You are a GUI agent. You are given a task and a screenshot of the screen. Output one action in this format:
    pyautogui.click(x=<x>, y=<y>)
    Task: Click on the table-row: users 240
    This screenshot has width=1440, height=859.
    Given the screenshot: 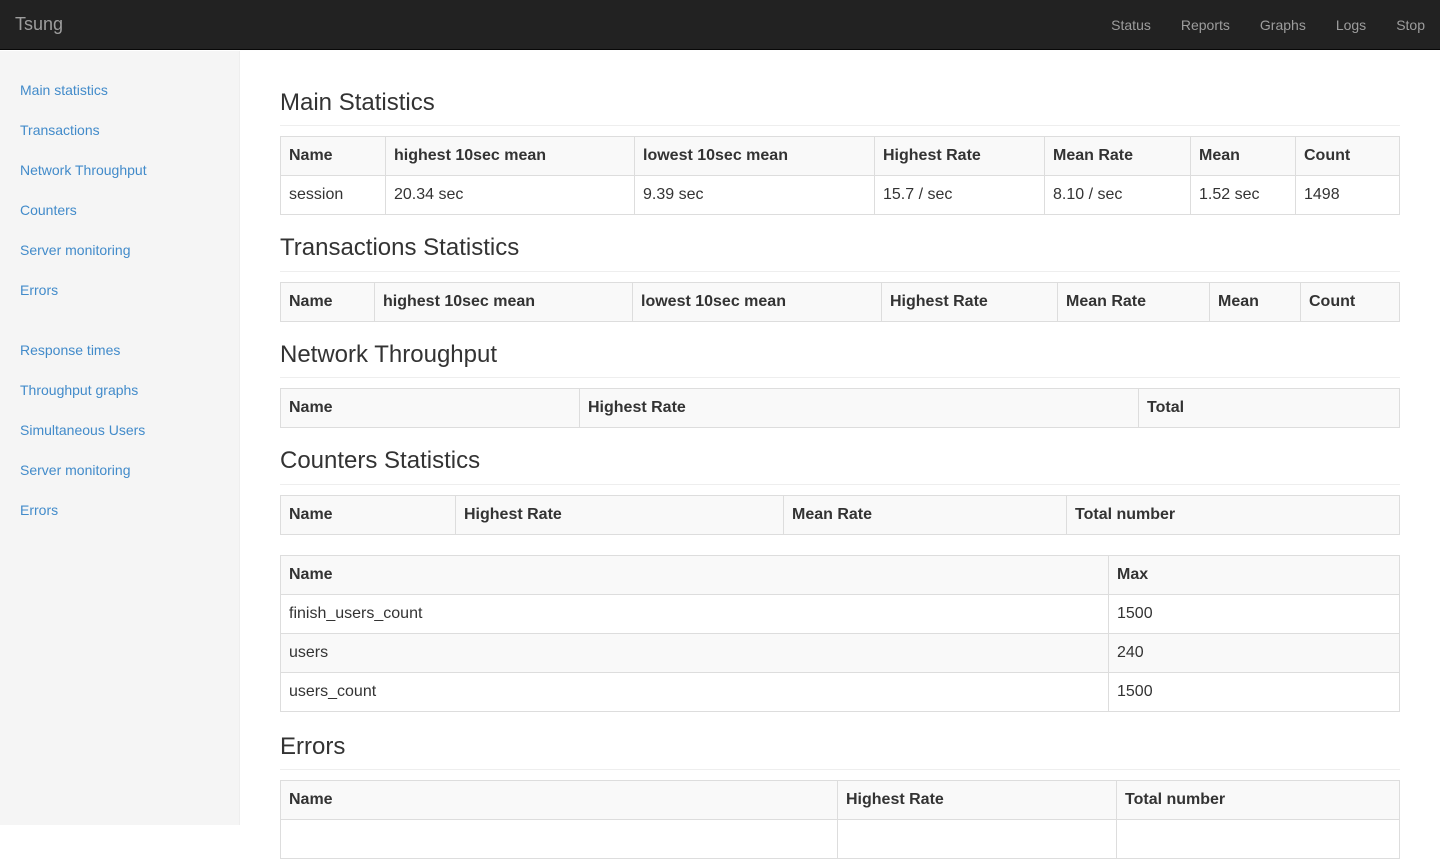 What is the action you would take?
    pyautogui.click(x=840, y=652)
    